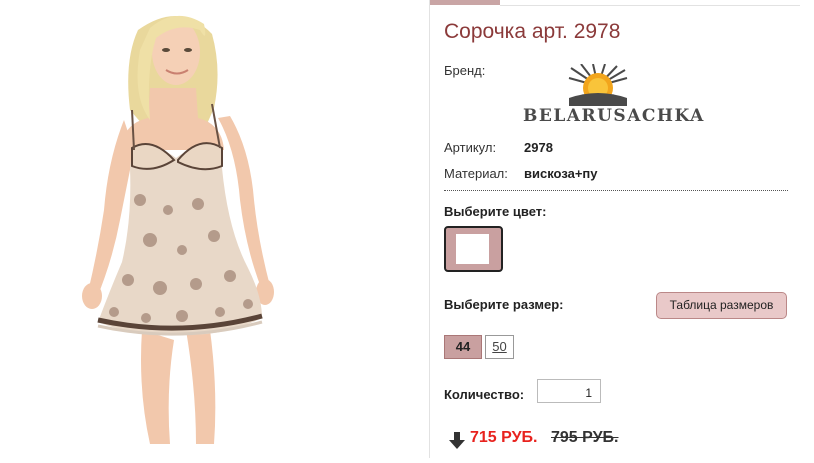  What do you see at coordinates (484, 394) in the screenshot?
I see `quantity-label: Количество:` at bounding box center [484, 394].